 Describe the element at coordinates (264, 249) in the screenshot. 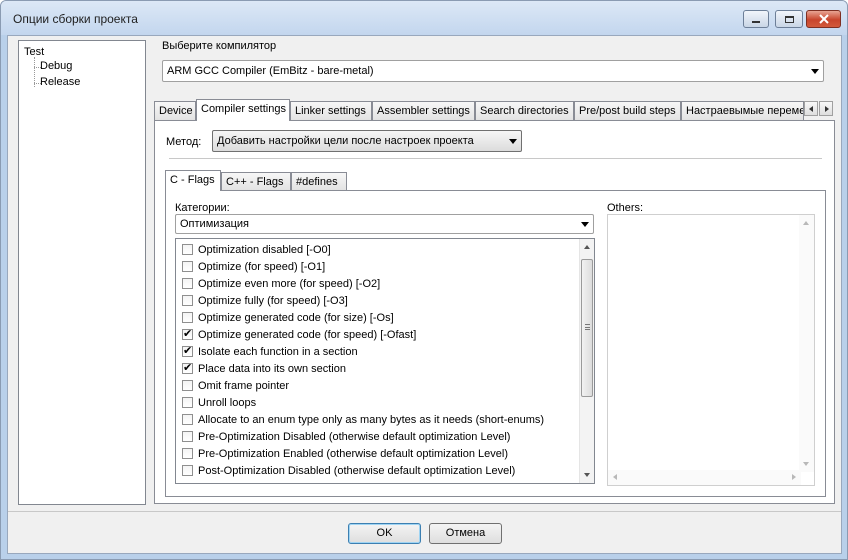

I see `flag-label: Optimization disabled [-O0]` at that location.